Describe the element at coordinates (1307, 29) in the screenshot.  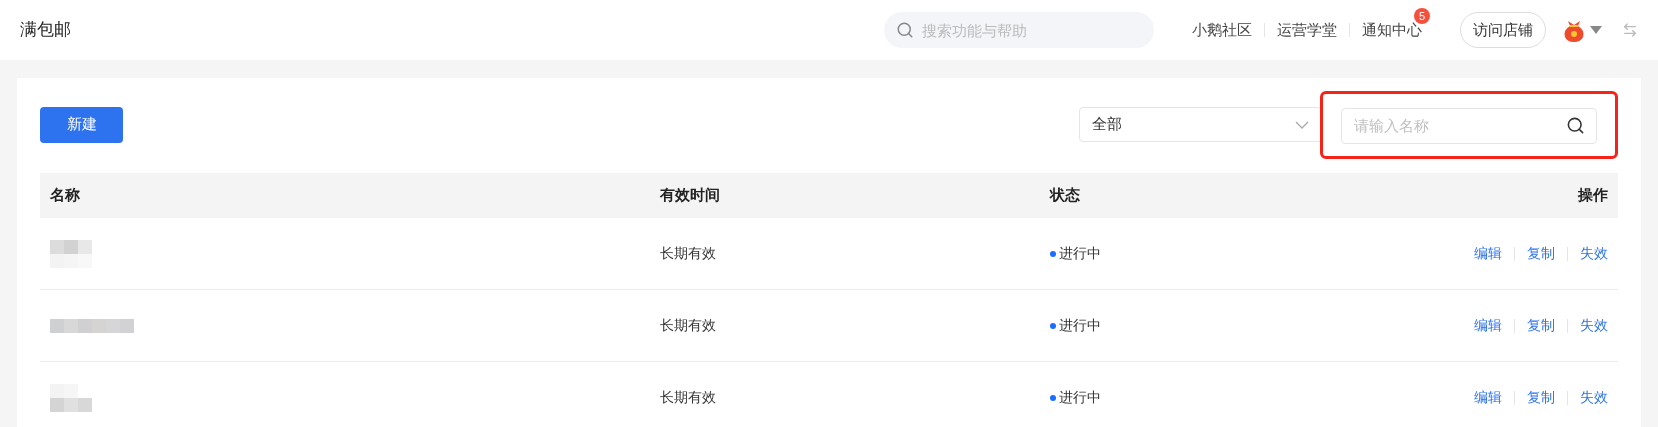
I see `nav-link: 运营学堂` at that location.